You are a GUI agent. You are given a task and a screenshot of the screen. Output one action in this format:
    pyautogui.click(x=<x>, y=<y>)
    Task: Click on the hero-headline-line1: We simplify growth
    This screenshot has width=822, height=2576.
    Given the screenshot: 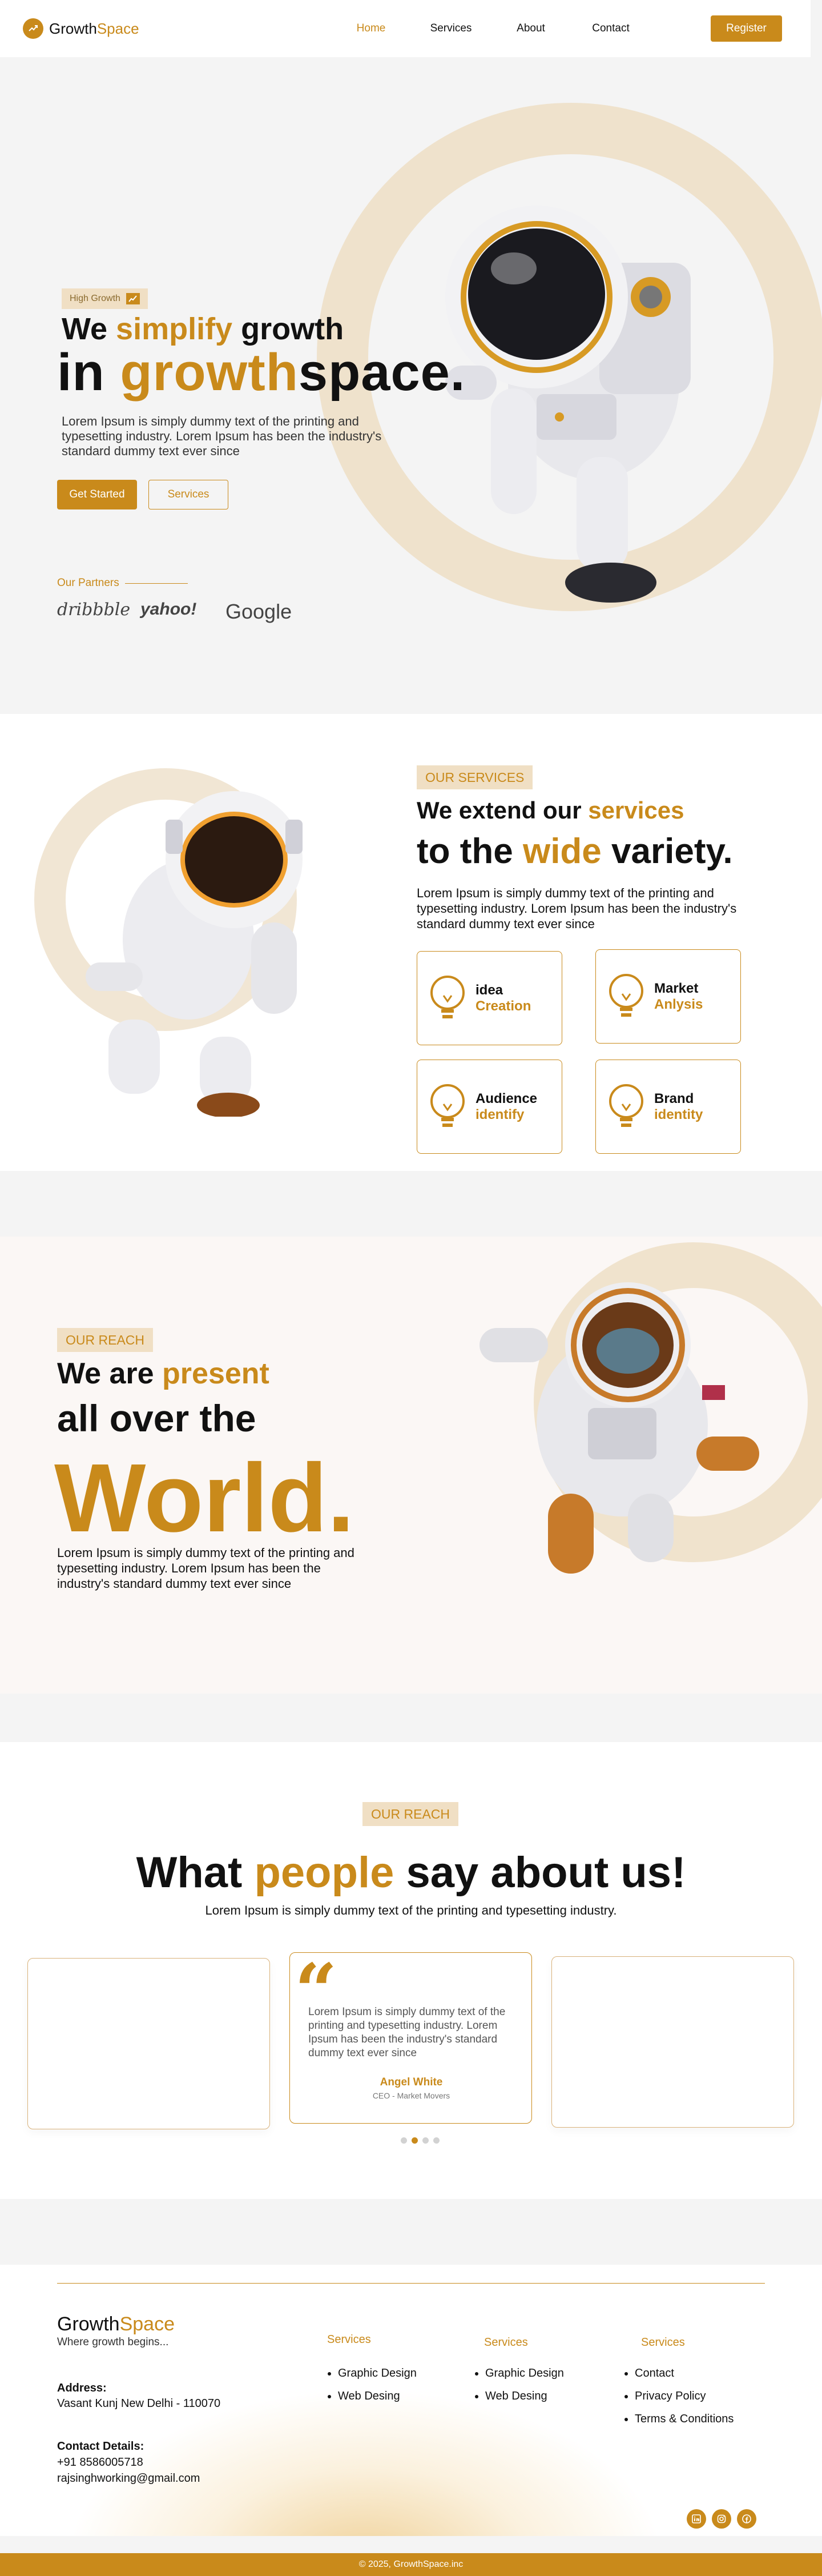 What is the action you would take?
    pyautogui.click(x=203, y=329)
    